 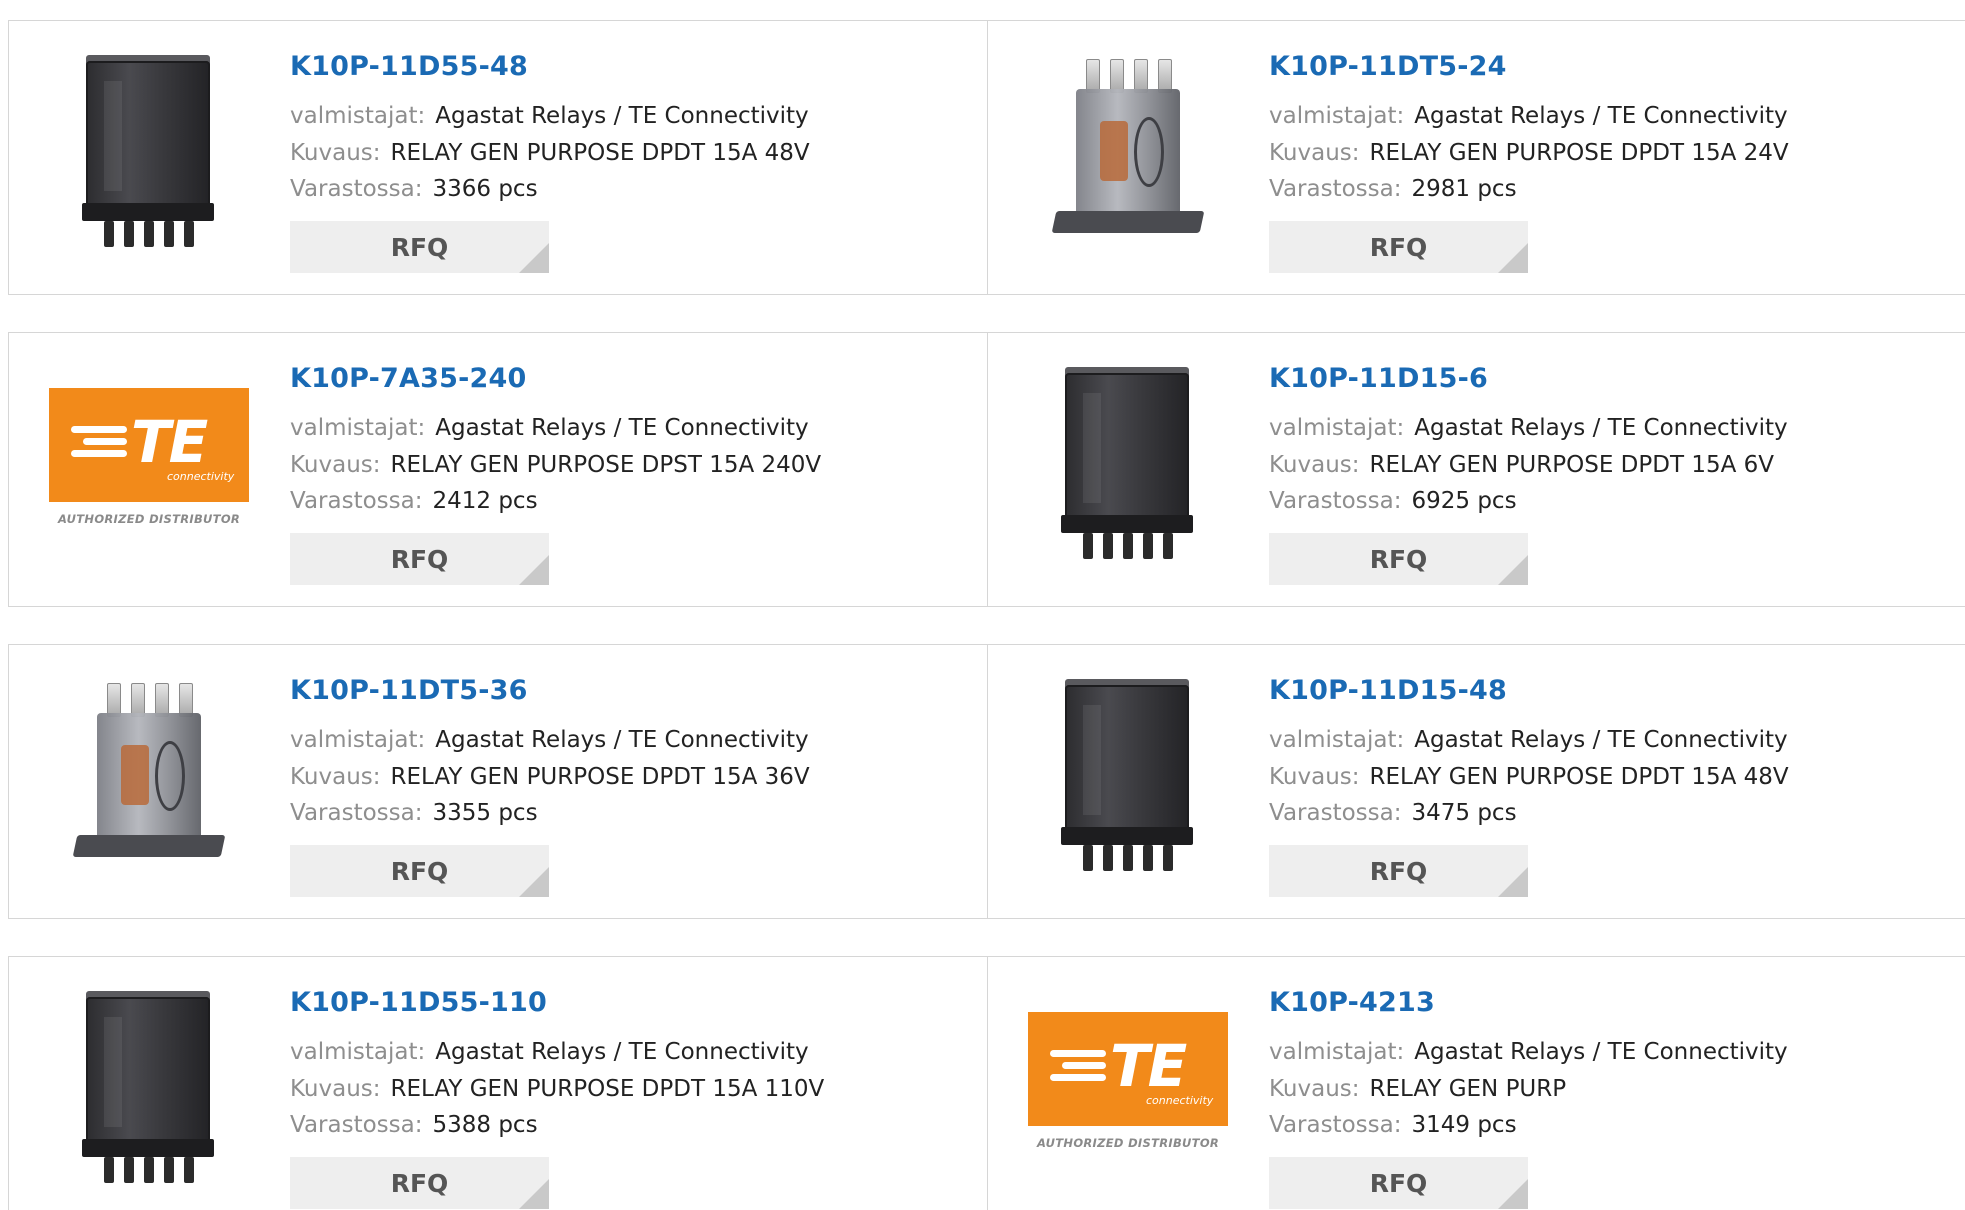 I want to click on product-part-link: K10P-11D15-6, so click(x=1378, y=378).